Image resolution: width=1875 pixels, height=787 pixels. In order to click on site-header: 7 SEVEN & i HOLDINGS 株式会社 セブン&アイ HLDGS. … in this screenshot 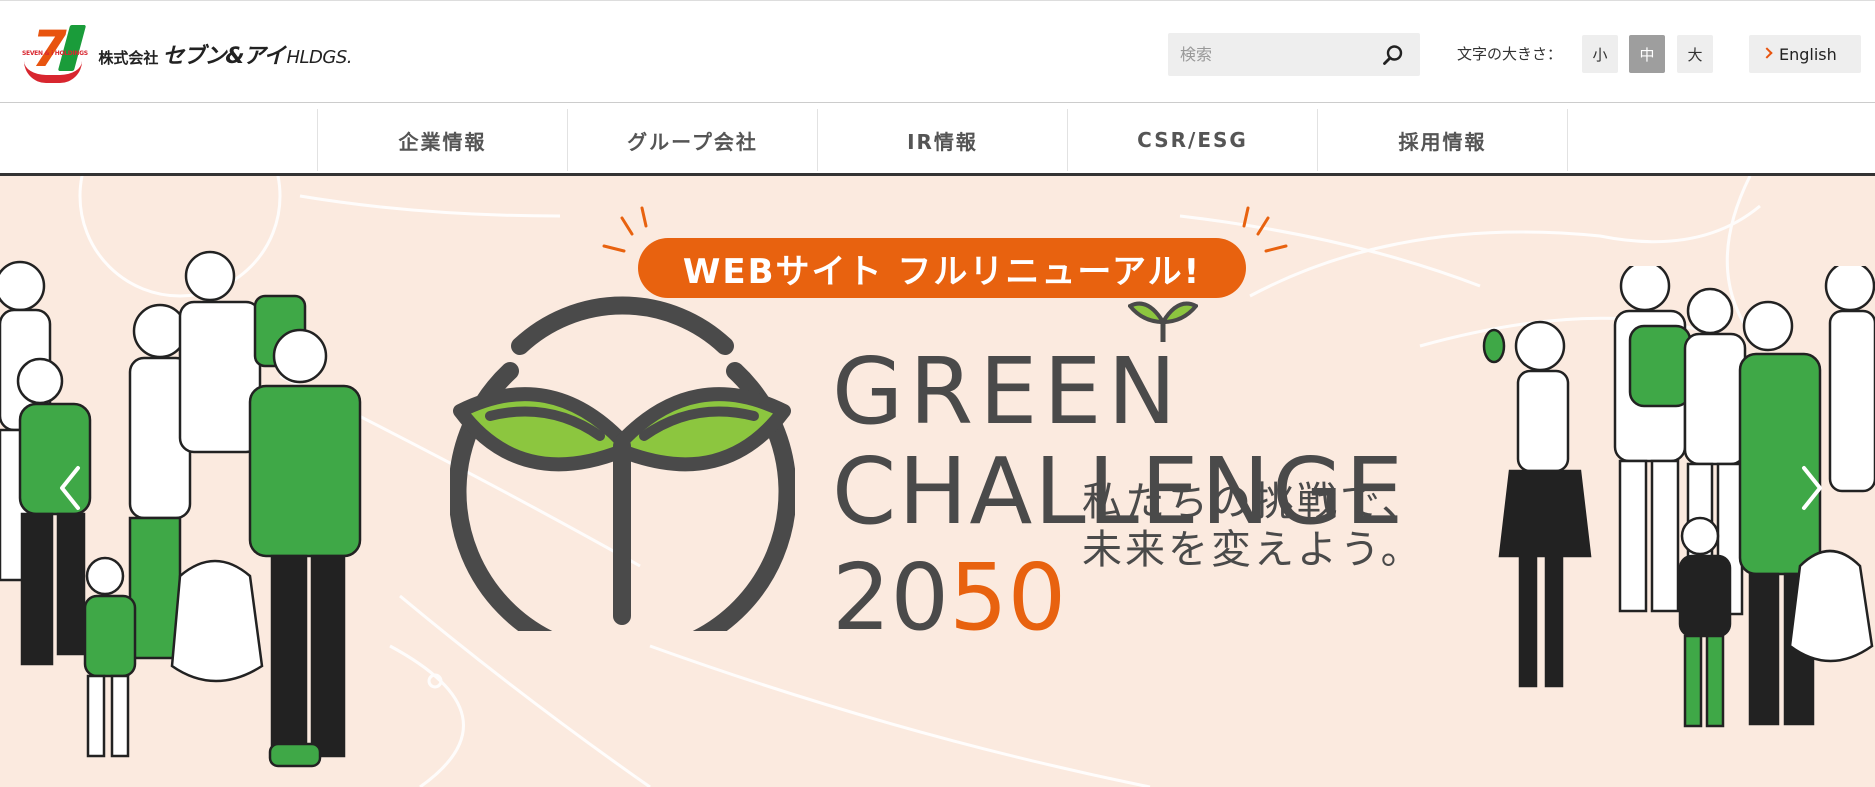, I will do `click(937, 51)`.